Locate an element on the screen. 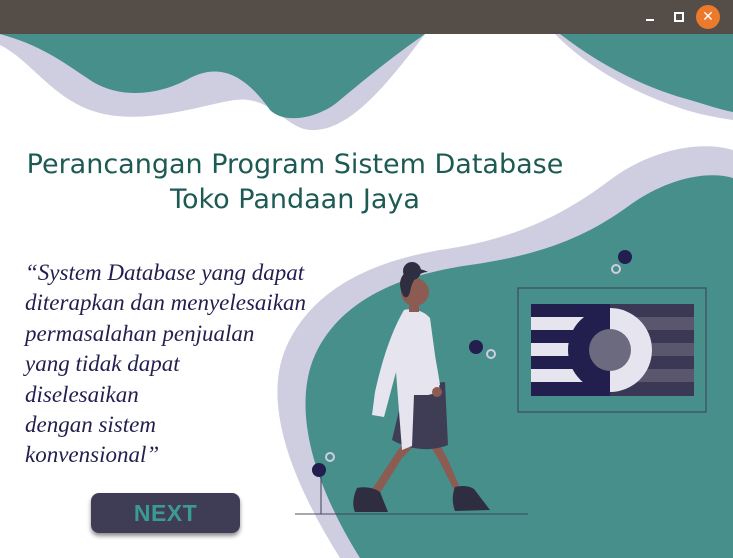 The height and width of the screenshot is (558, 733). quote-line: konvensional” is located at coordinates (92, 455).